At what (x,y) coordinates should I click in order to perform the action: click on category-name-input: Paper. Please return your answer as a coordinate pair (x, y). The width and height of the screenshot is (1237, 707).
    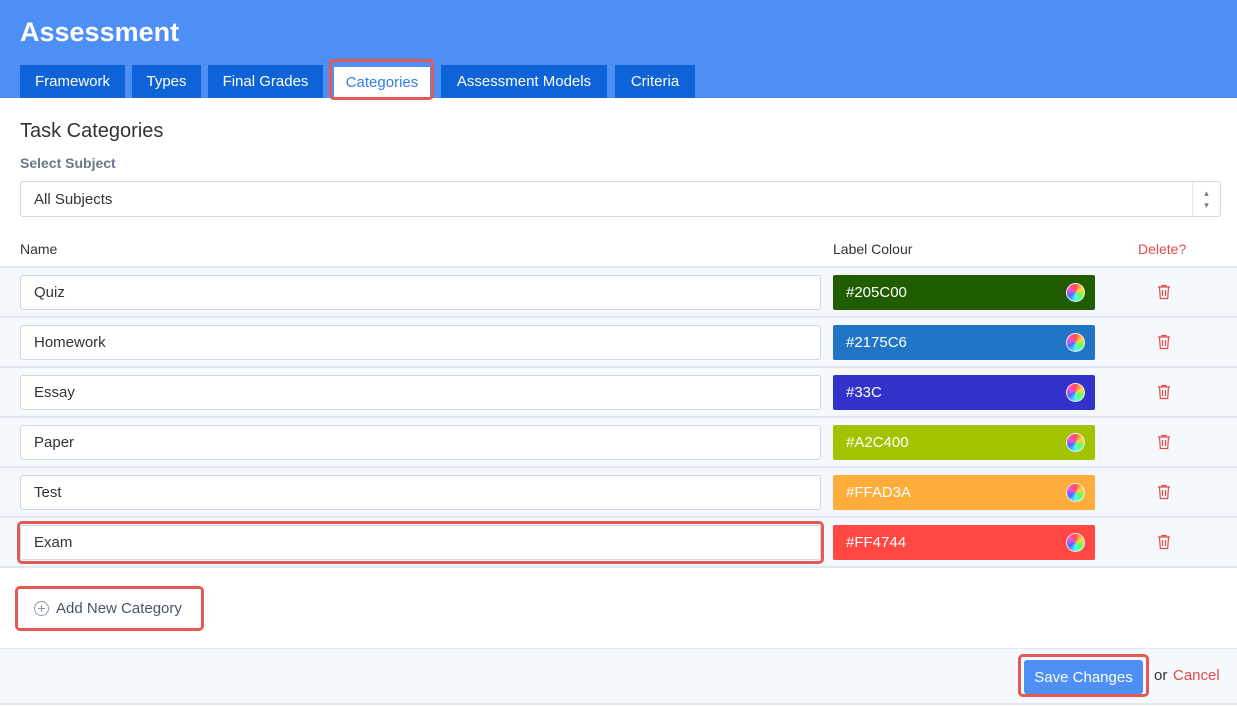
    Looking at the image, I should click on (420, 442).